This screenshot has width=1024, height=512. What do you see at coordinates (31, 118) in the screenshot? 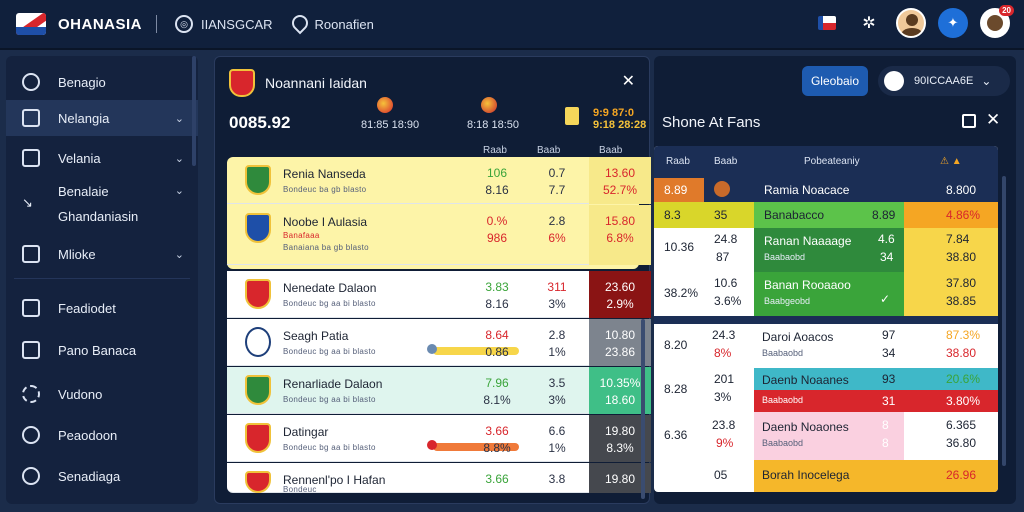
I see `check-square-icon` at bounding box center [31, 118].